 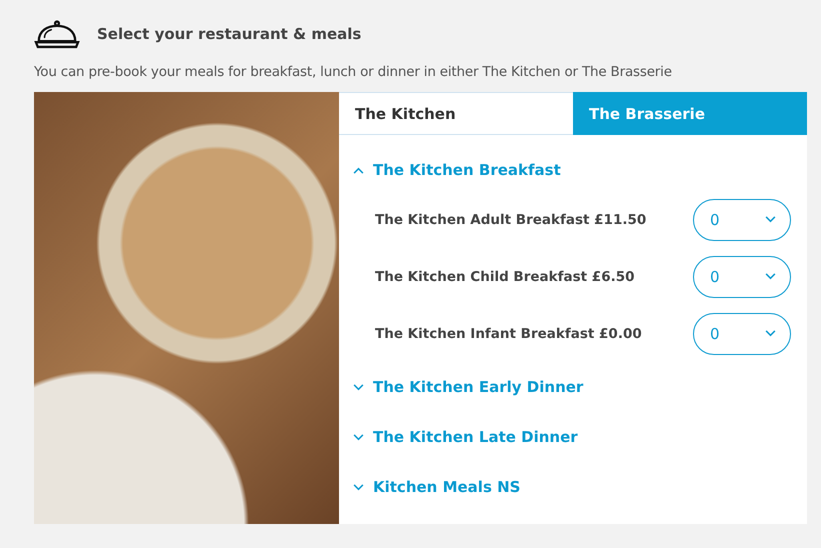 What do you see at coordinates (358, 170) in the screenshot?
I see `chevron-up-icon` at bounding box center [358, 170].